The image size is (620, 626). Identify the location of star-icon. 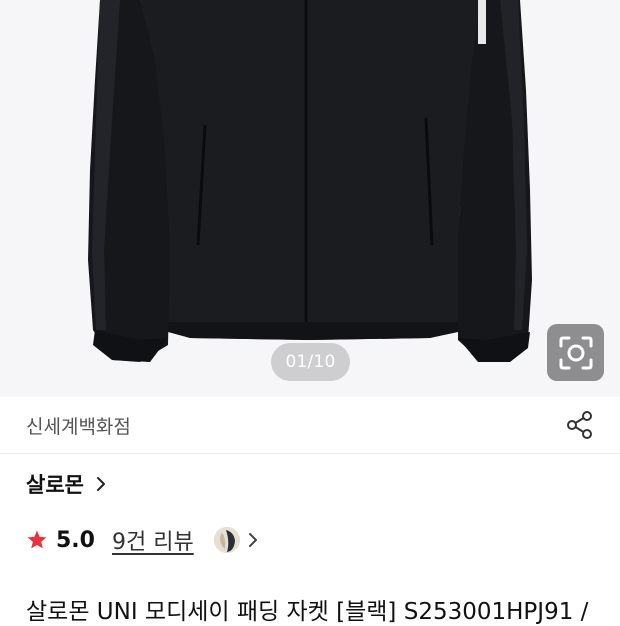
(37, 540).